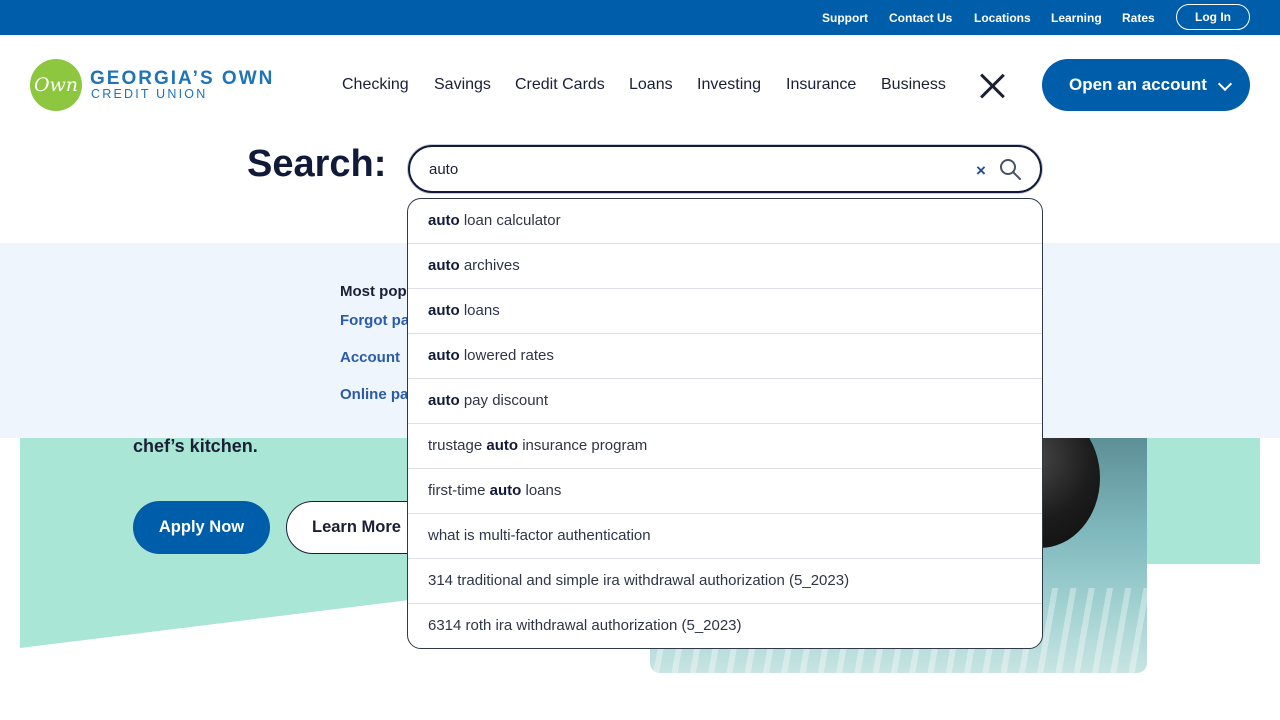 The width and height of the screenshot is (1280, 720). I want to click on nav-investing: Investing, so click(729, 85).